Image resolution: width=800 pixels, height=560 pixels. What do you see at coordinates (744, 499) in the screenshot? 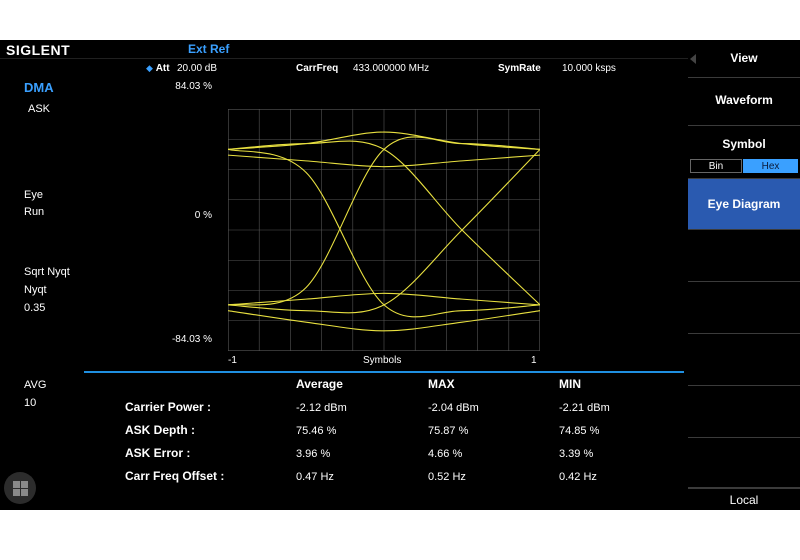
I see `local-status: Local` at bounding box center [744, 499].